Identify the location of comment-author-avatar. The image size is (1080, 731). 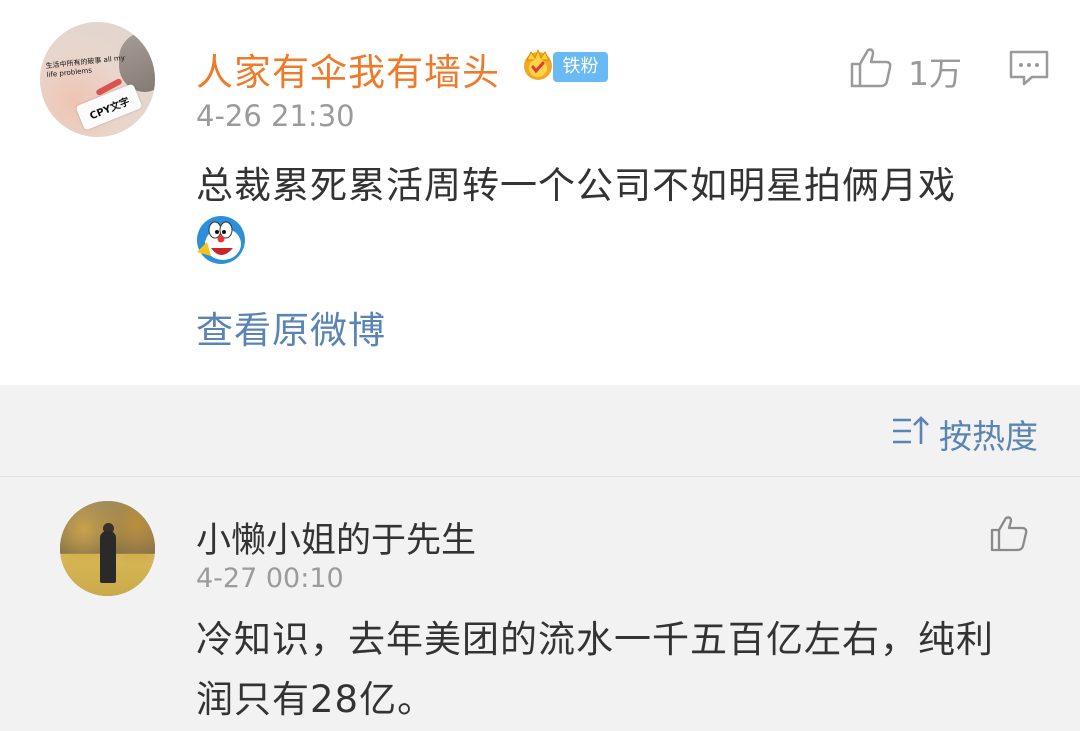
(107, 548).